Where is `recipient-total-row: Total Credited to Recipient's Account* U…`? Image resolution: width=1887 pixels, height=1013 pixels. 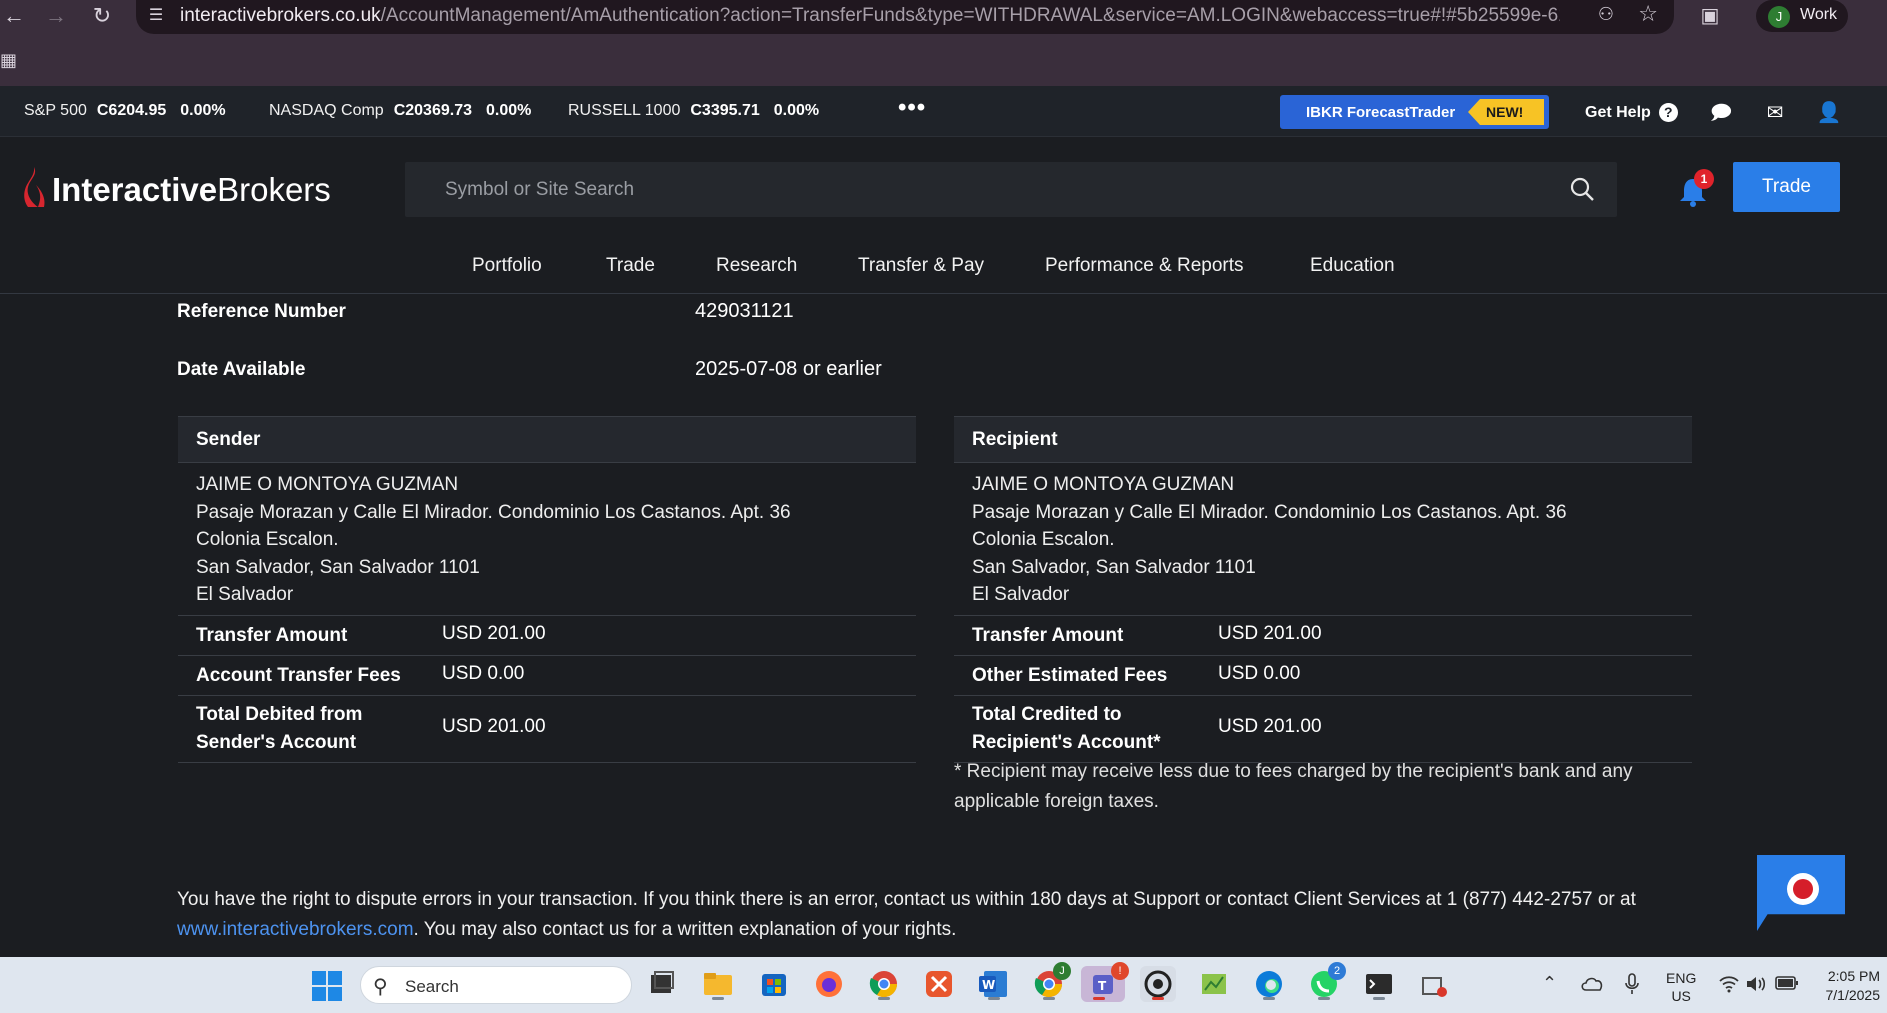 recipient-total-row: Total Credited to Recipient's Account* U… is located at coordinates (1323, 729).